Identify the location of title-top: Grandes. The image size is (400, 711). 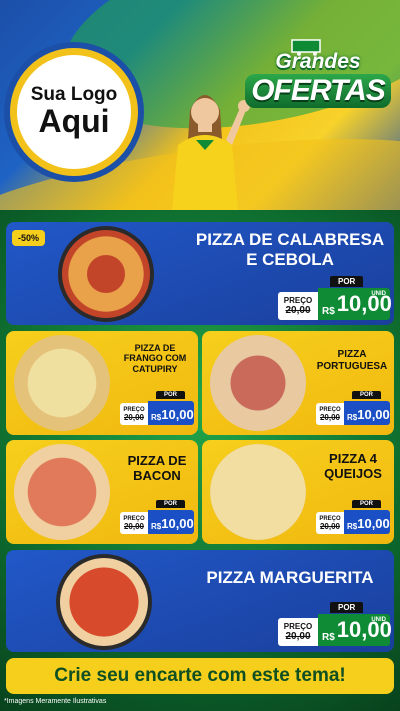
(318, 61).